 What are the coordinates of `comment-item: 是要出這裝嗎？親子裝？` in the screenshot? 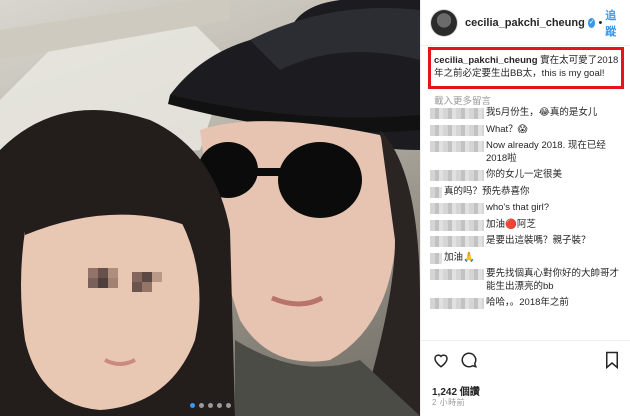 It's located at (526, 241).